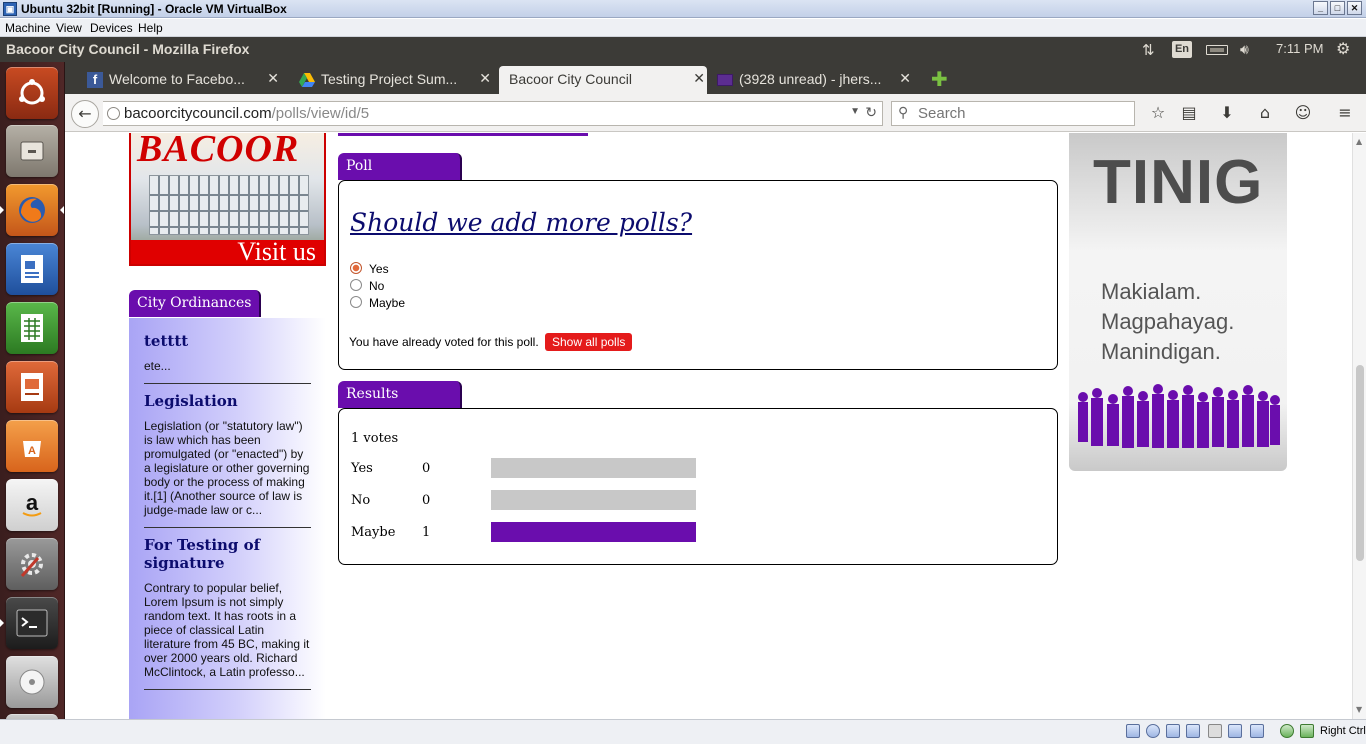 This screenshot has height=744, width=1366. Describe the element at coordinates (1320, 8) in the screenshot. I see `minimize-button: _` at that location.